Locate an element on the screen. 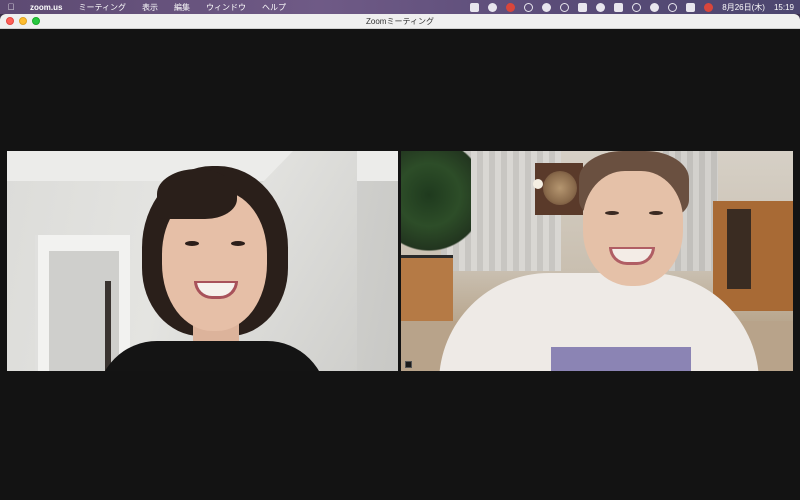  shirt-print is located at coordinates (621, 359).